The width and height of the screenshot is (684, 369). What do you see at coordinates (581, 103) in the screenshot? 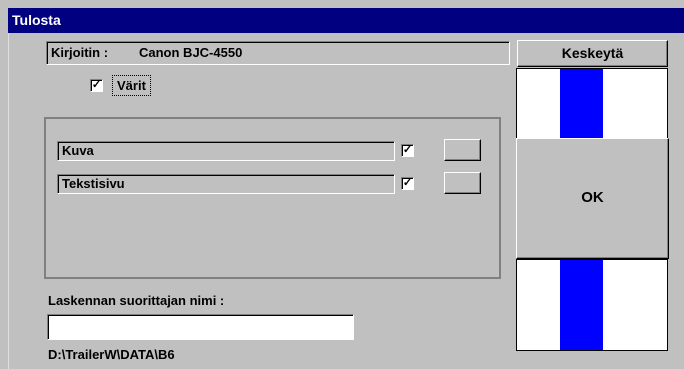
I see `progress-bar-top` at bounding box center [581, 103].